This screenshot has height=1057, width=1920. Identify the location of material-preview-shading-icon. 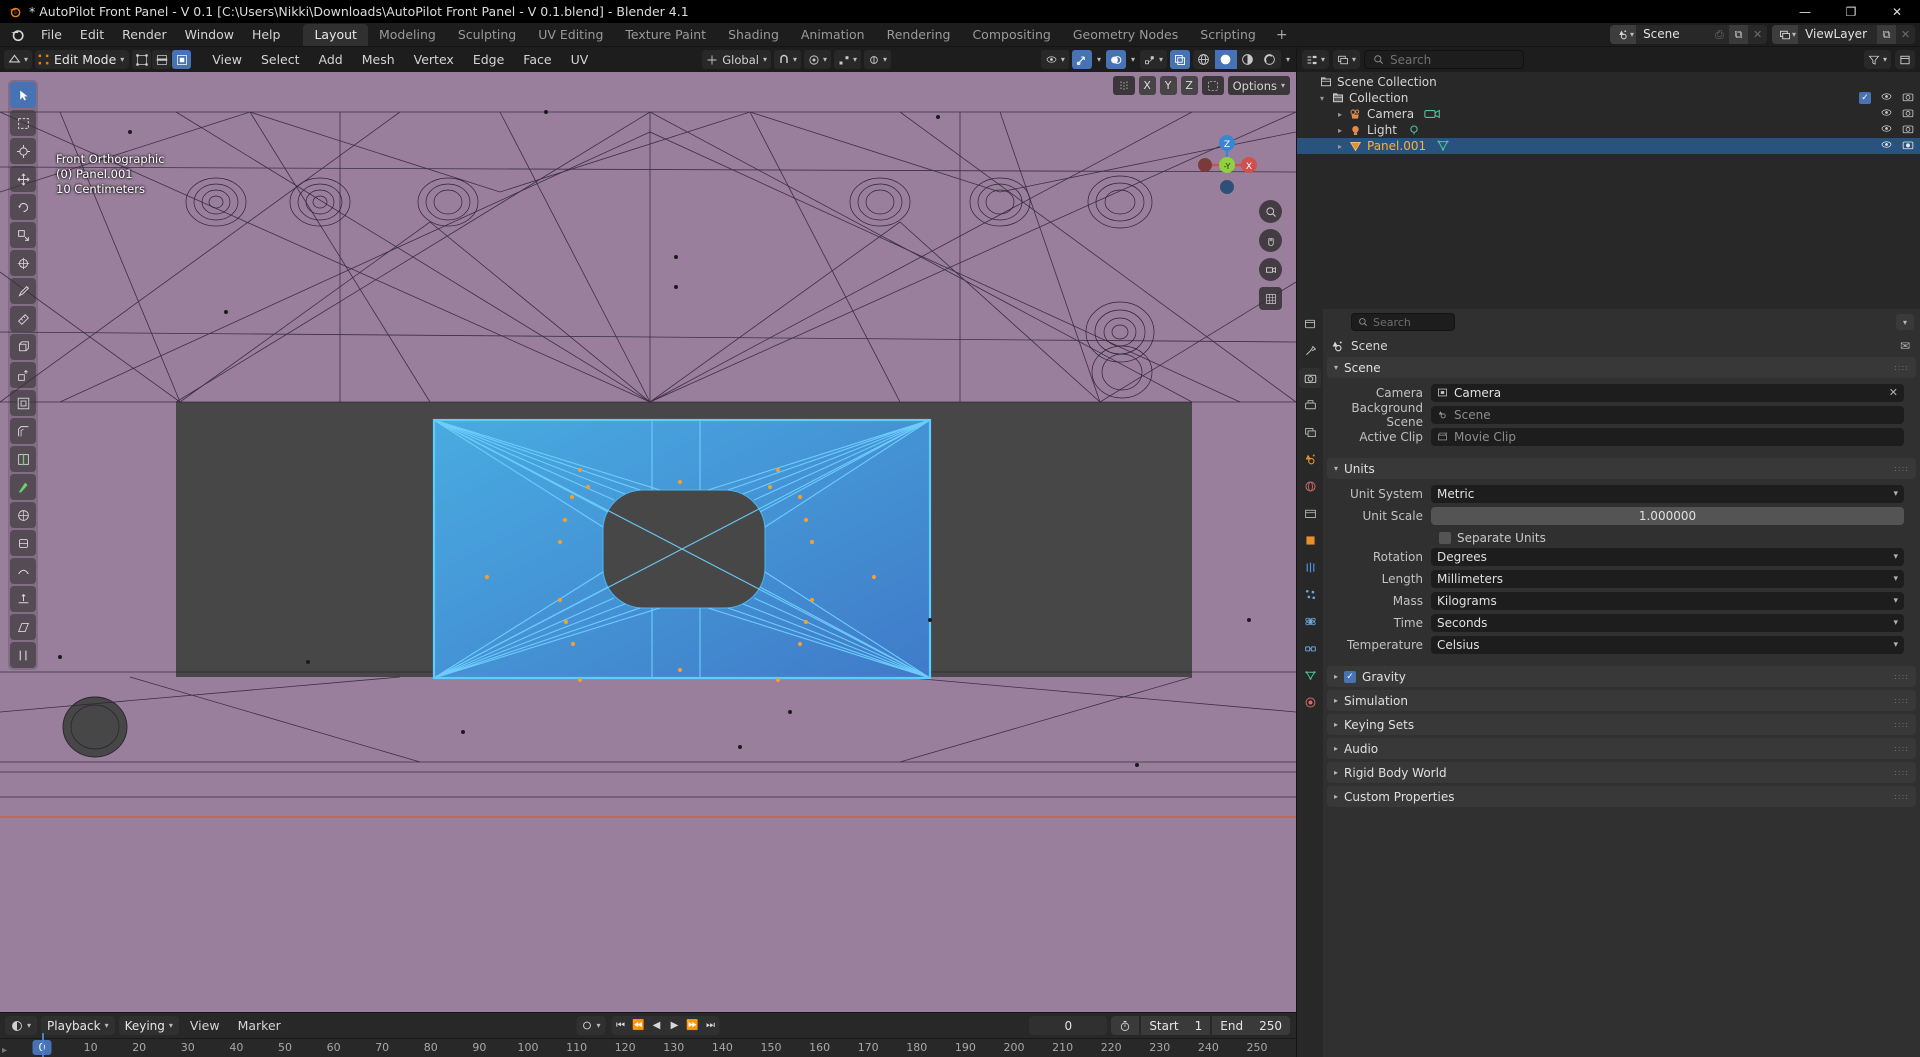
(1247, 59).